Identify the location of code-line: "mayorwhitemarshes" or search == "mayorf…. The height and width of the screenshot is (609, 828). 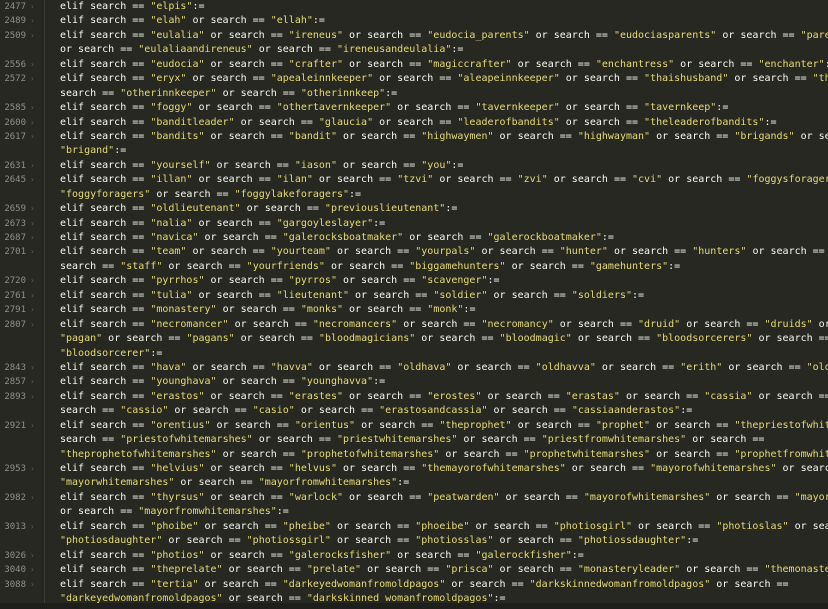
(414, 483).